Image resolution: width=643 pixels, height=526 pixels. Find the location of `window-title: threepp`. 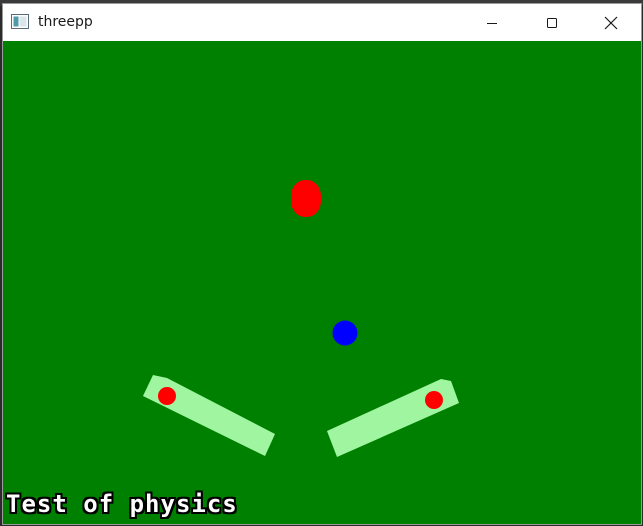

window-title: threepp is located at coordinates (65, 22).